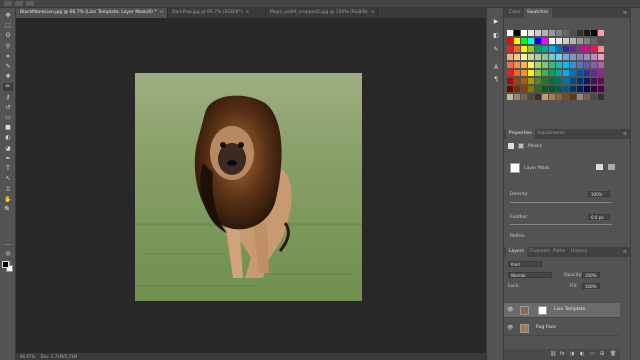  Describe the element at coordinates (525, 264) in the screenshot. I see `layer-filter-kind: Kind` at that location.